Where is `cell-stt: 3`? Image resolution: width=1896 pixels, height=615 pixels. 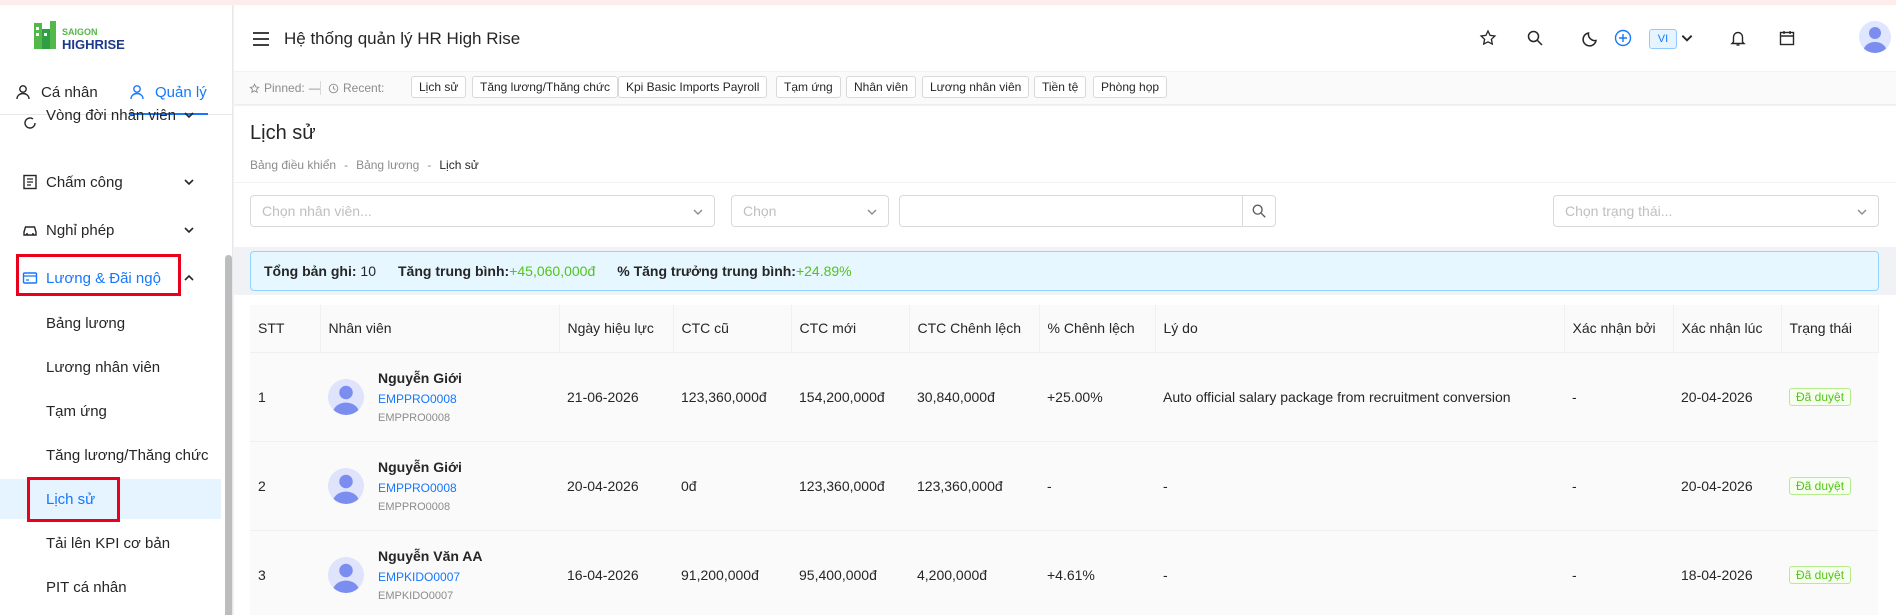
cell-stt: 3 is located at coordinates (285, 572).